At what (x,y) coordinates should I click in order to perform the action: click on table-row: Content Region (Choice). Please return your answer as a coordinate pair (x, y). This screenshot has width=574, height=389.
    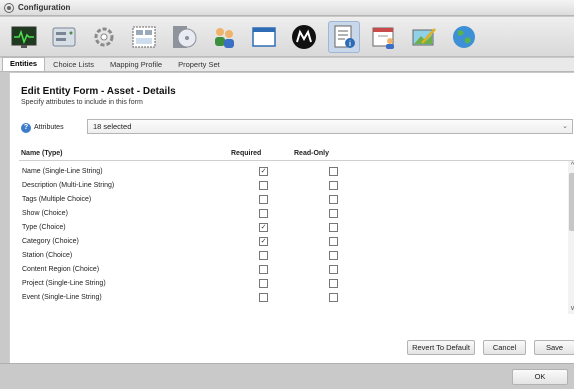
    Looking at the image, I should click on (293, 270).